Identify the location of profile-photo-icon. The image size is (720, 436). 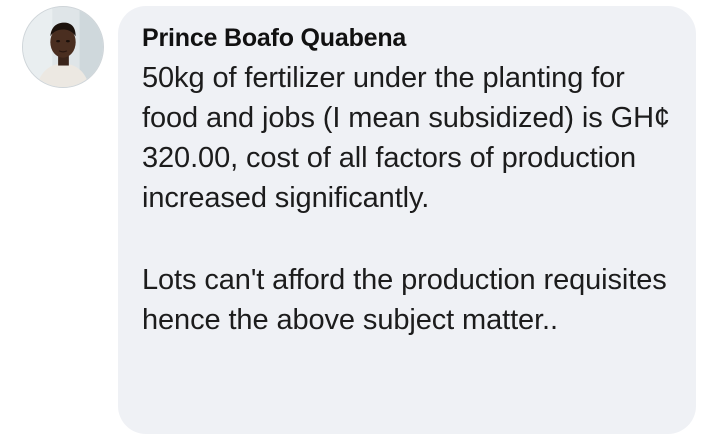
(63, 47).